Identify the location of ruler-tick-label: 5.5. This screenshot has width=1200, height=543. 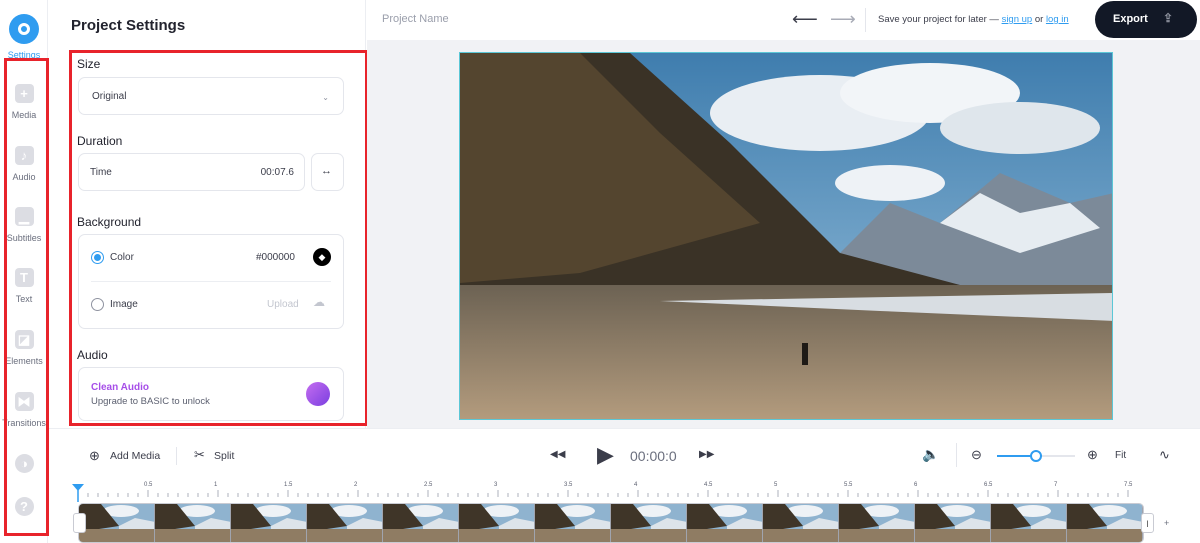
(848, 485).